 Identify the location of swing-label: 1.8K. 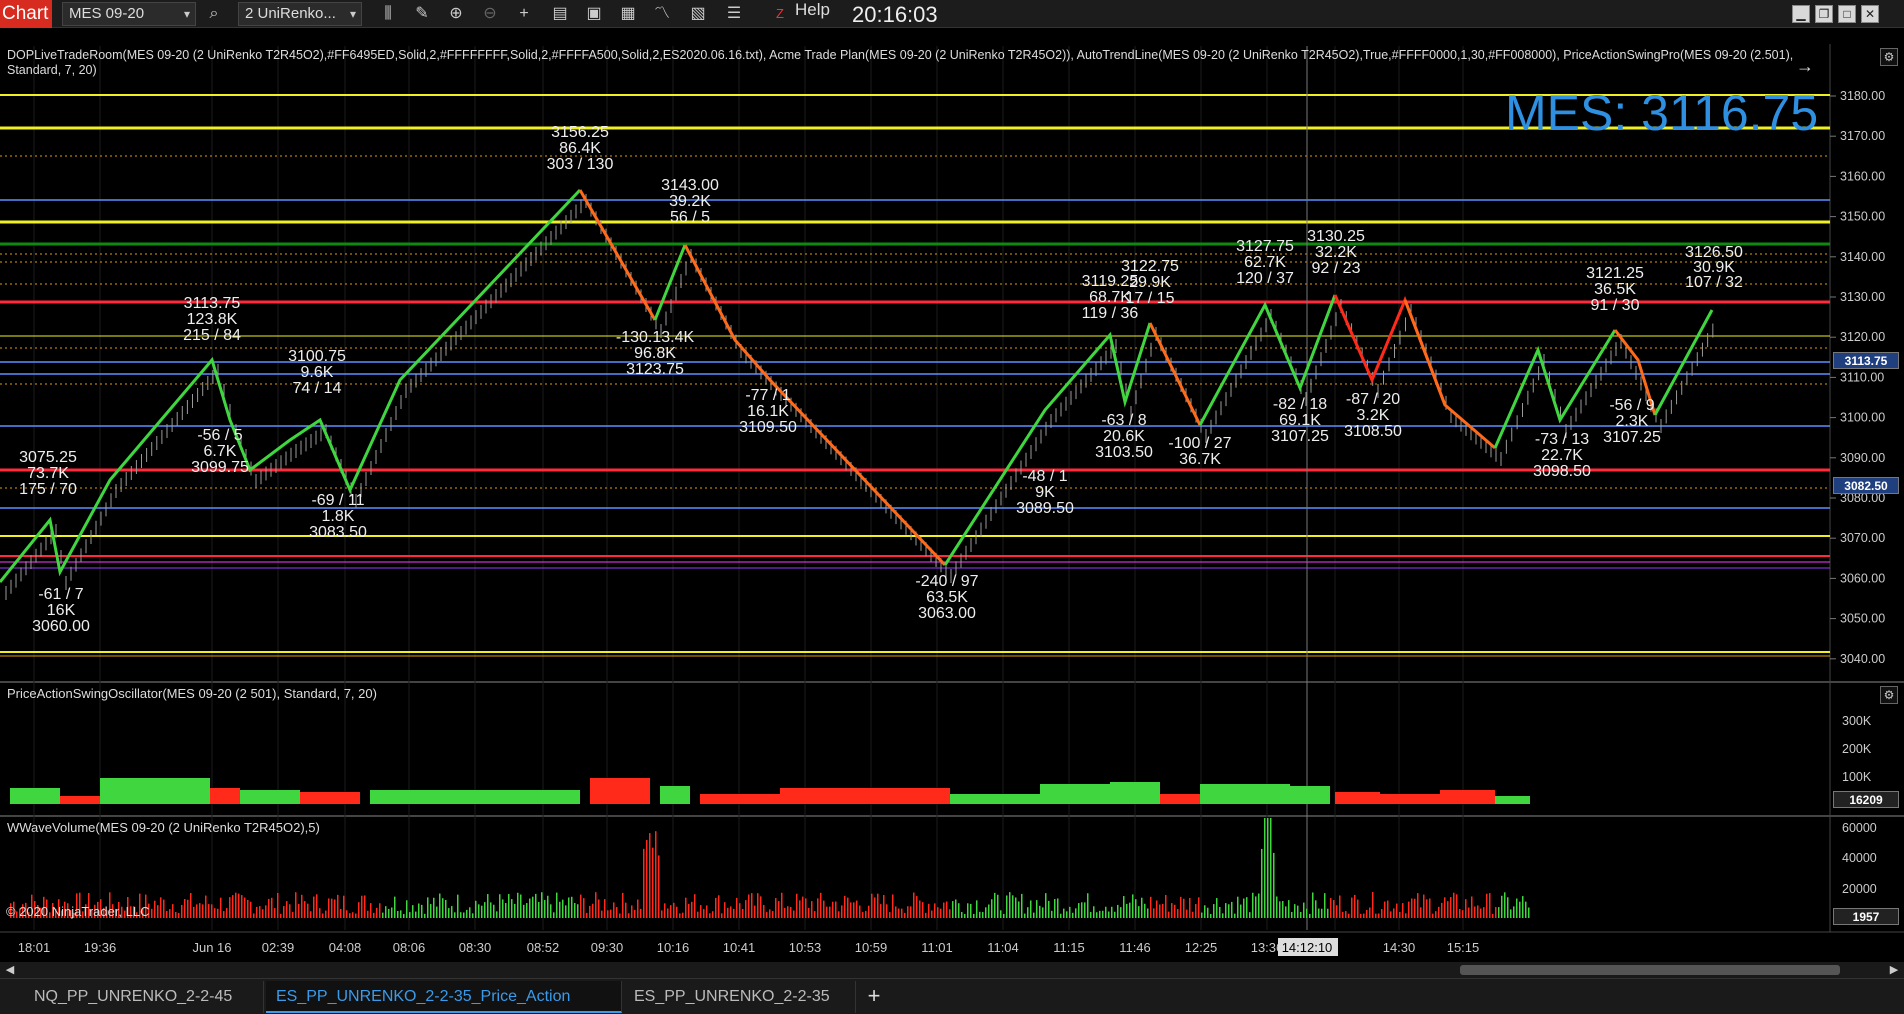
(338, 516).